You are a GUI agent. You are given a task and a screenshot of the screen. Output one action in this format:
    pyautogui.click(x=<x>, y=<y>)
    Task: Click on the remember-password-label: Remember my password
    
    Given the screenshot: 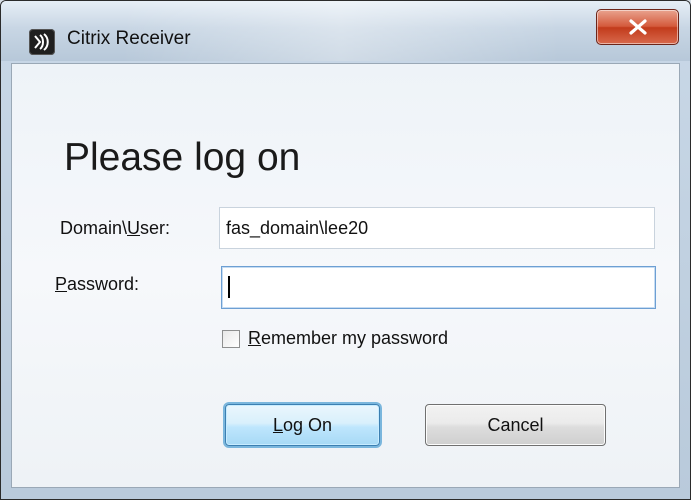 What is the action you would take?
    pyautogui.click(x=348, y=338)
    